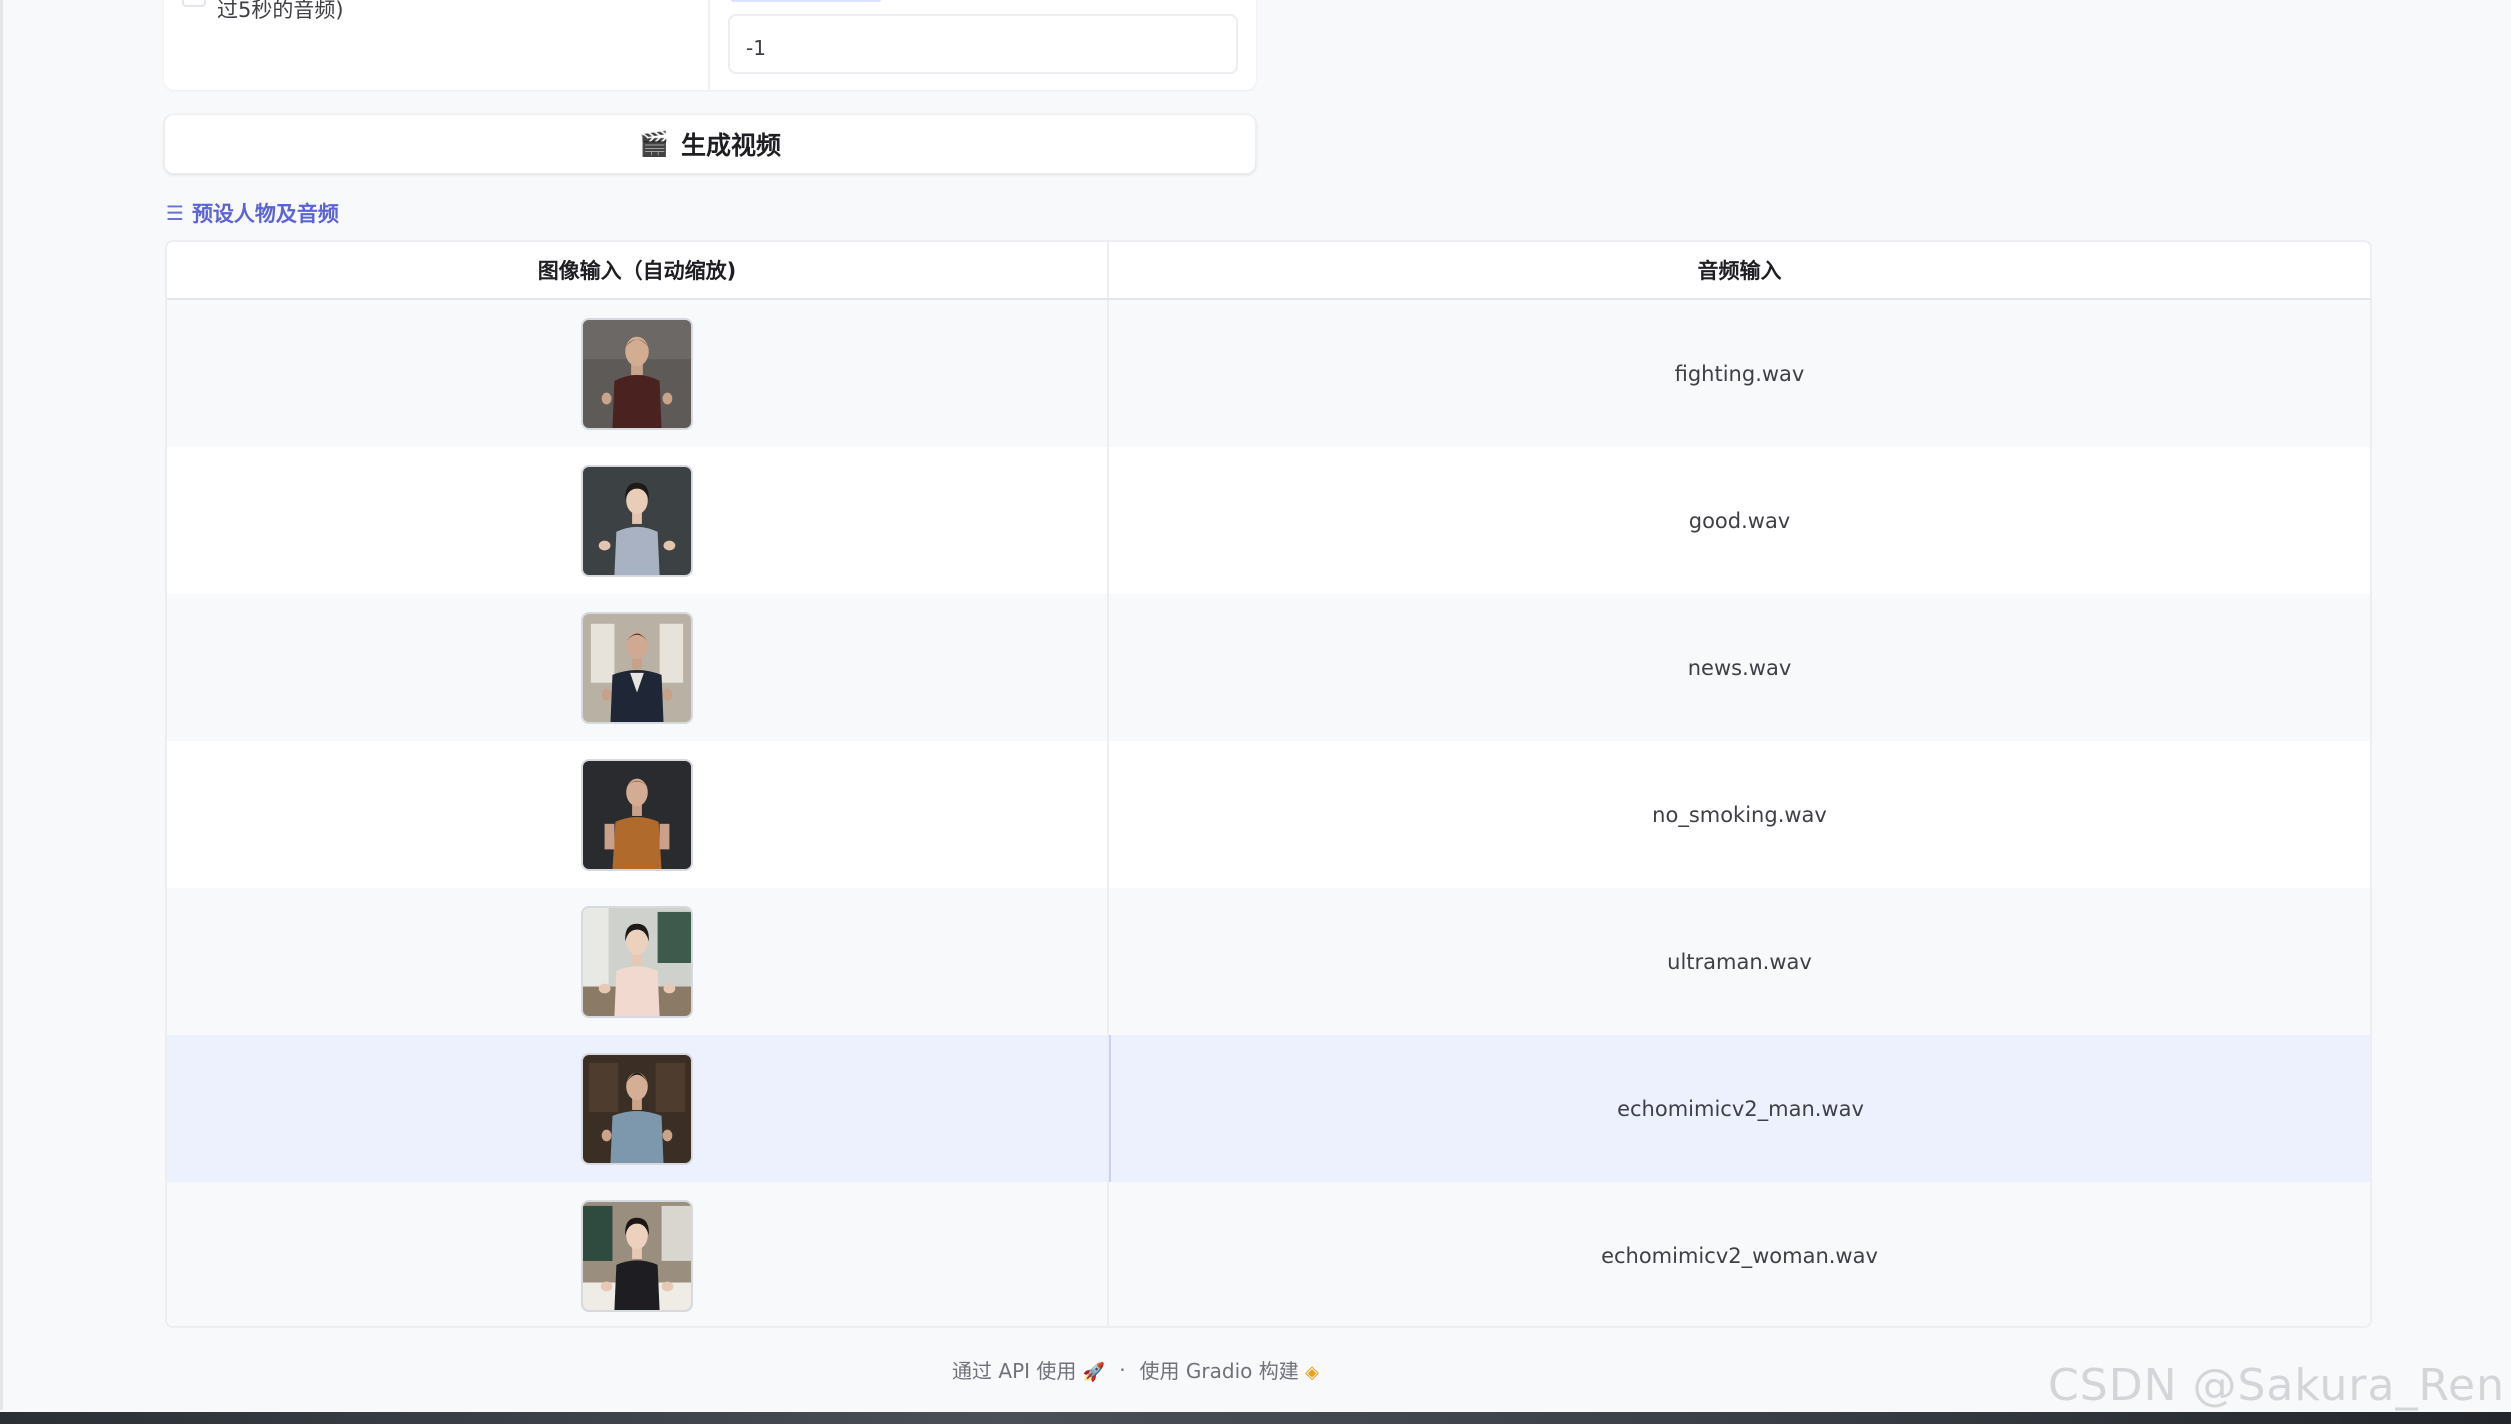  I want to click on clapper-board-icon: 🎬, so click(654, 144).